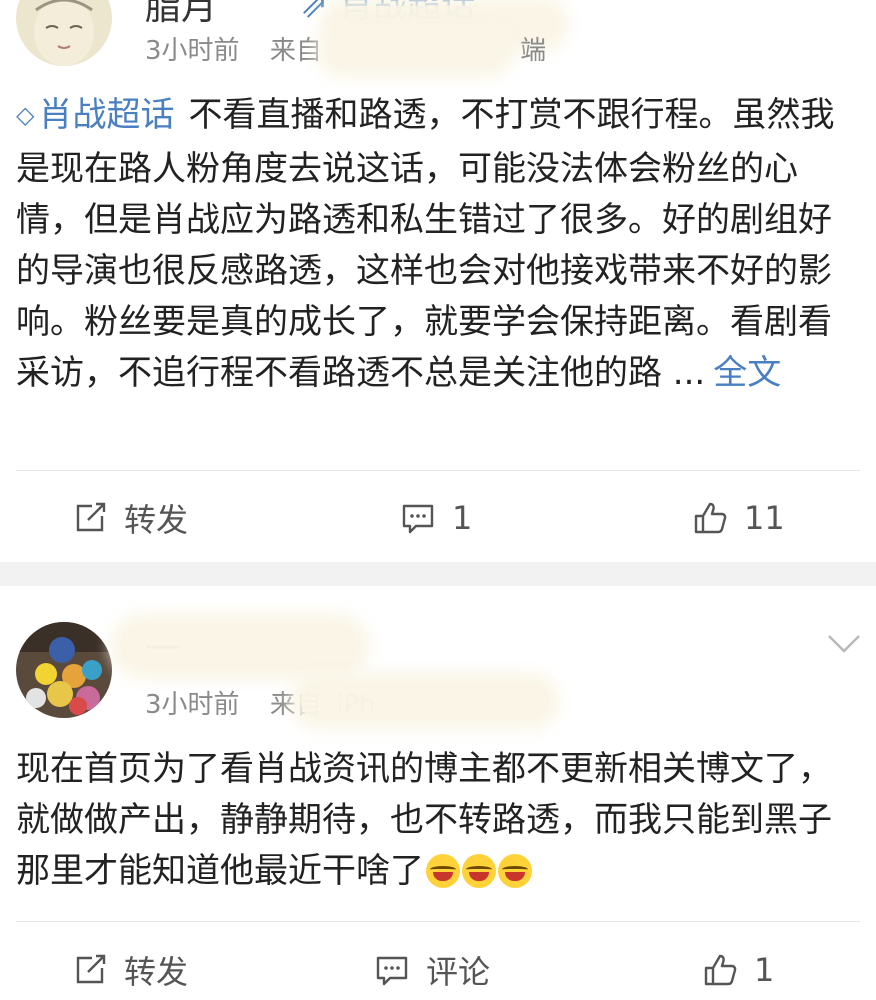  I want to click on source-prefix: 来自, so click(295, 51).